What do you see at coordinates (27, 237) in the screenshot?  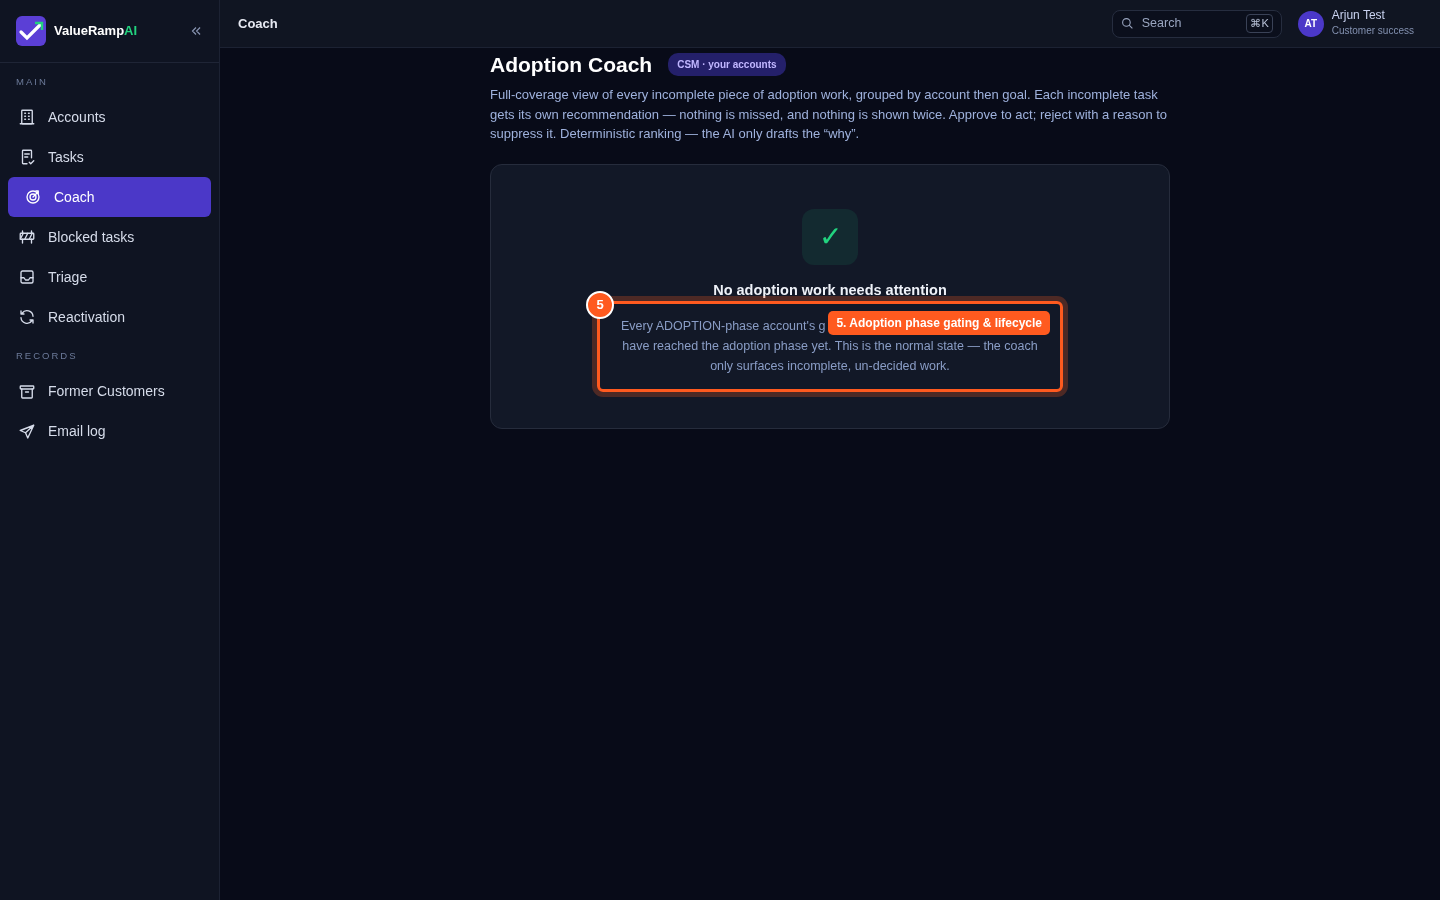 I see `barrier-icon` at bounding box center [27, 237].